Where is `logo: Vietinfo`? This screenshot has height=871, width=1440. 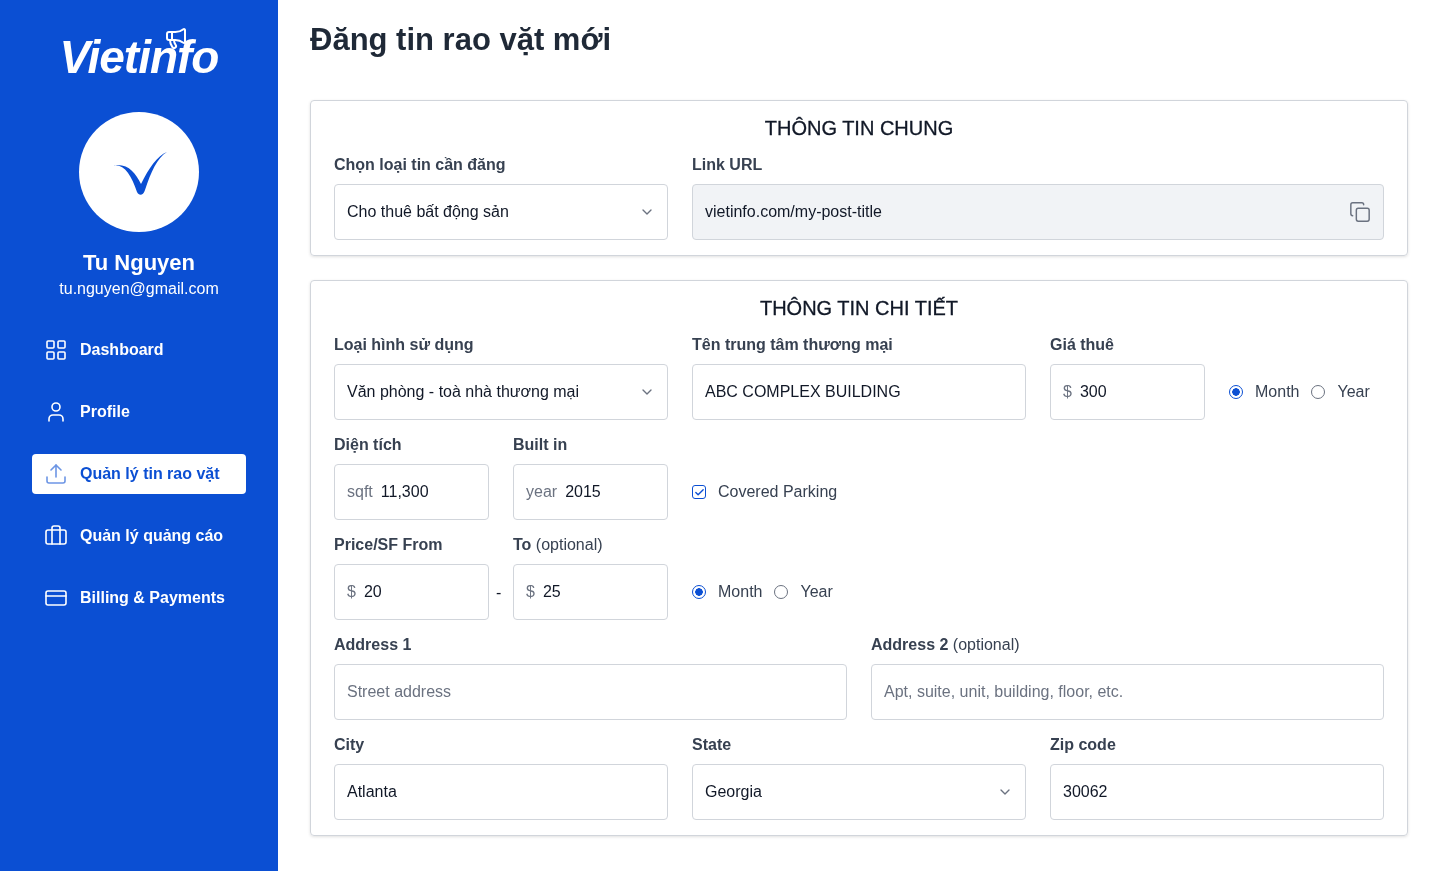 logo: Vietinfo is located at coordinates (139, 57).